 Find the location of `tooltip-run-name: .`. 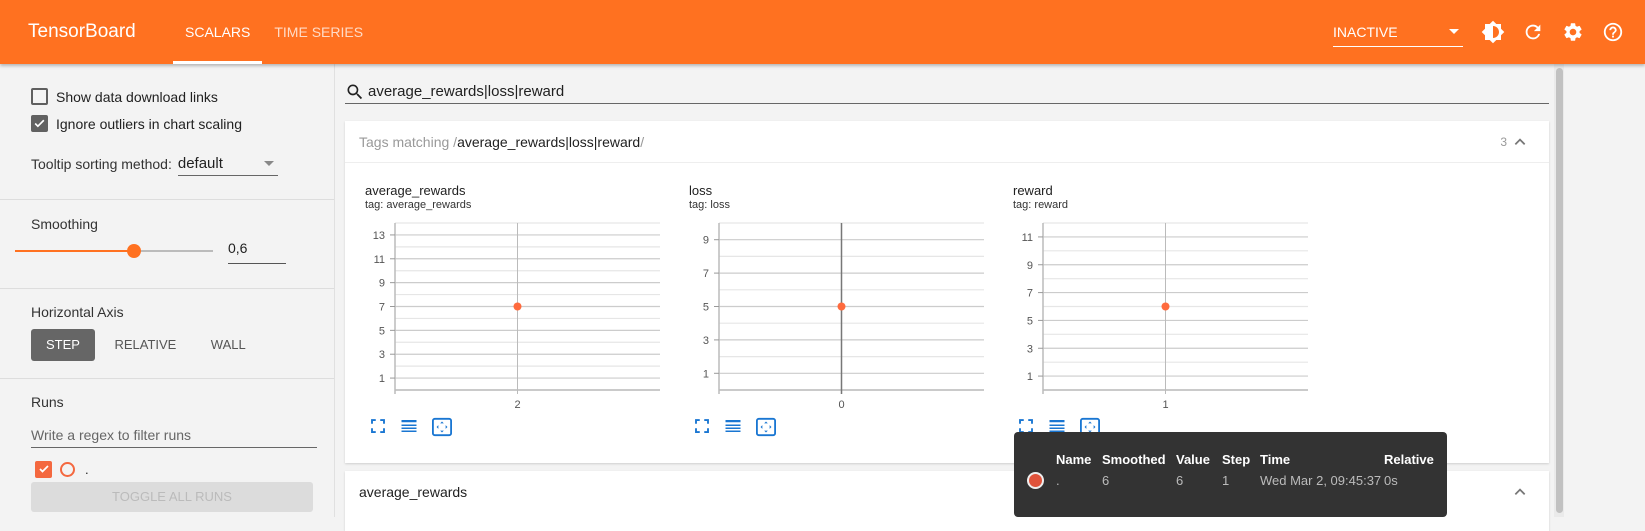

tooltip-run-name: . is located at coordinates (1058, 480).